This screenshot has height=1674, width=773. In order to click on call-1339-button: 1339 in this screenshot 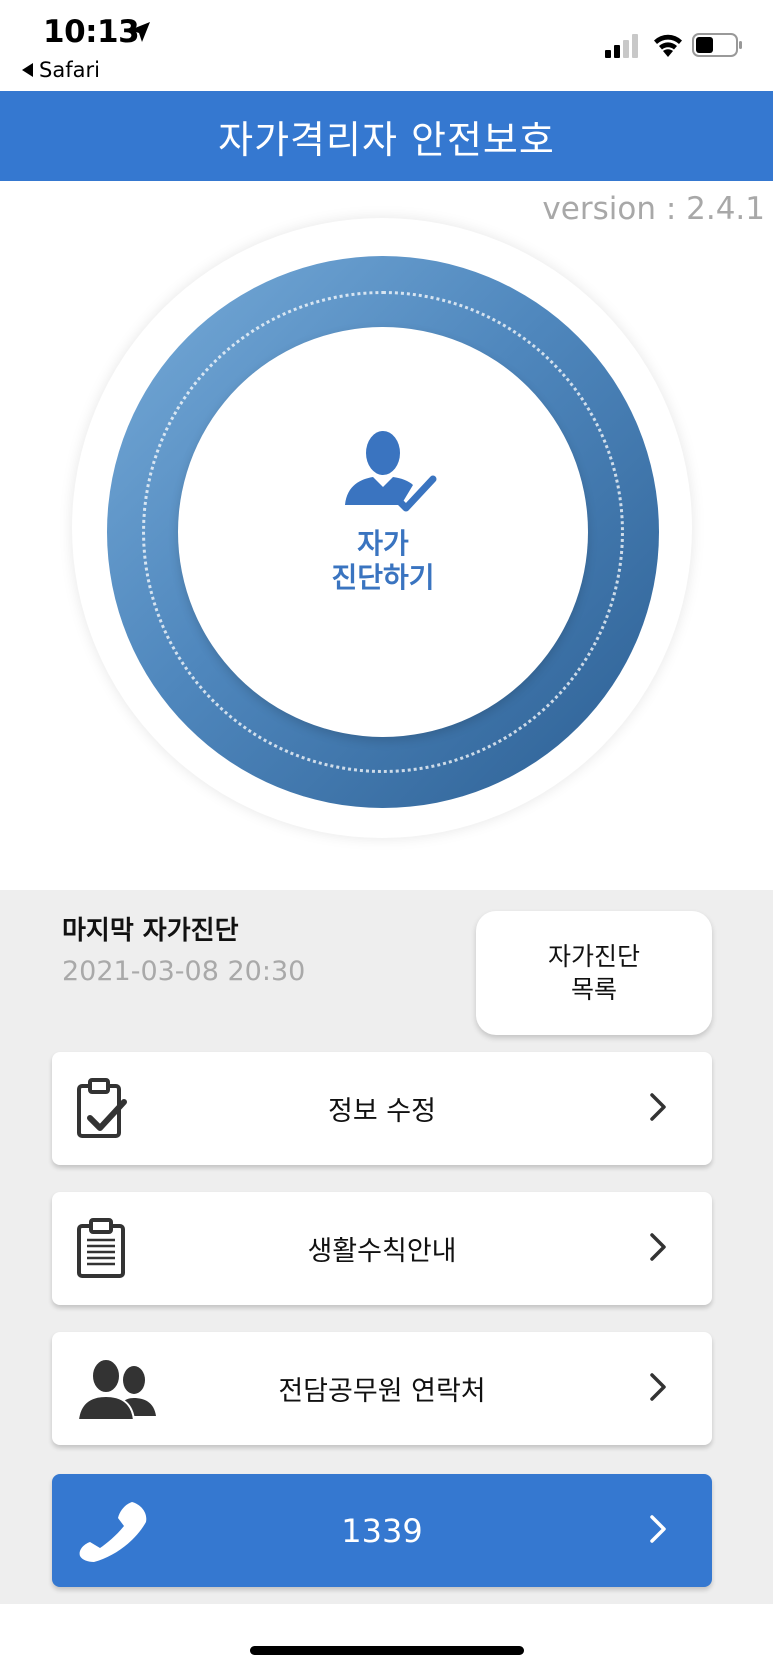, I will do `click(382, 1530)`.